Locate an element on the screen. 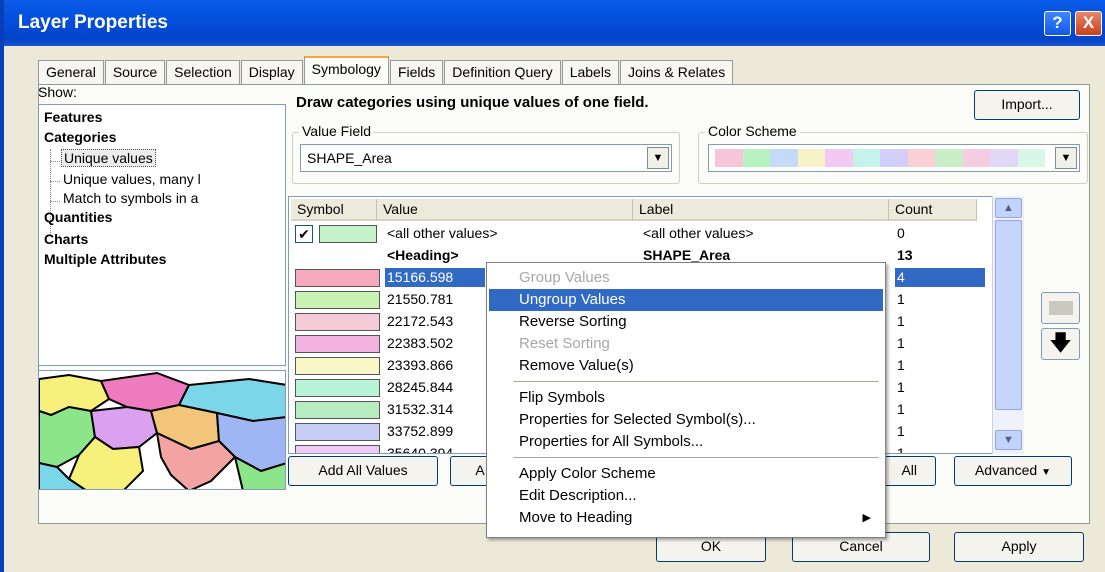  value-cell: 22172.543 is located at coordinates (420, 321).